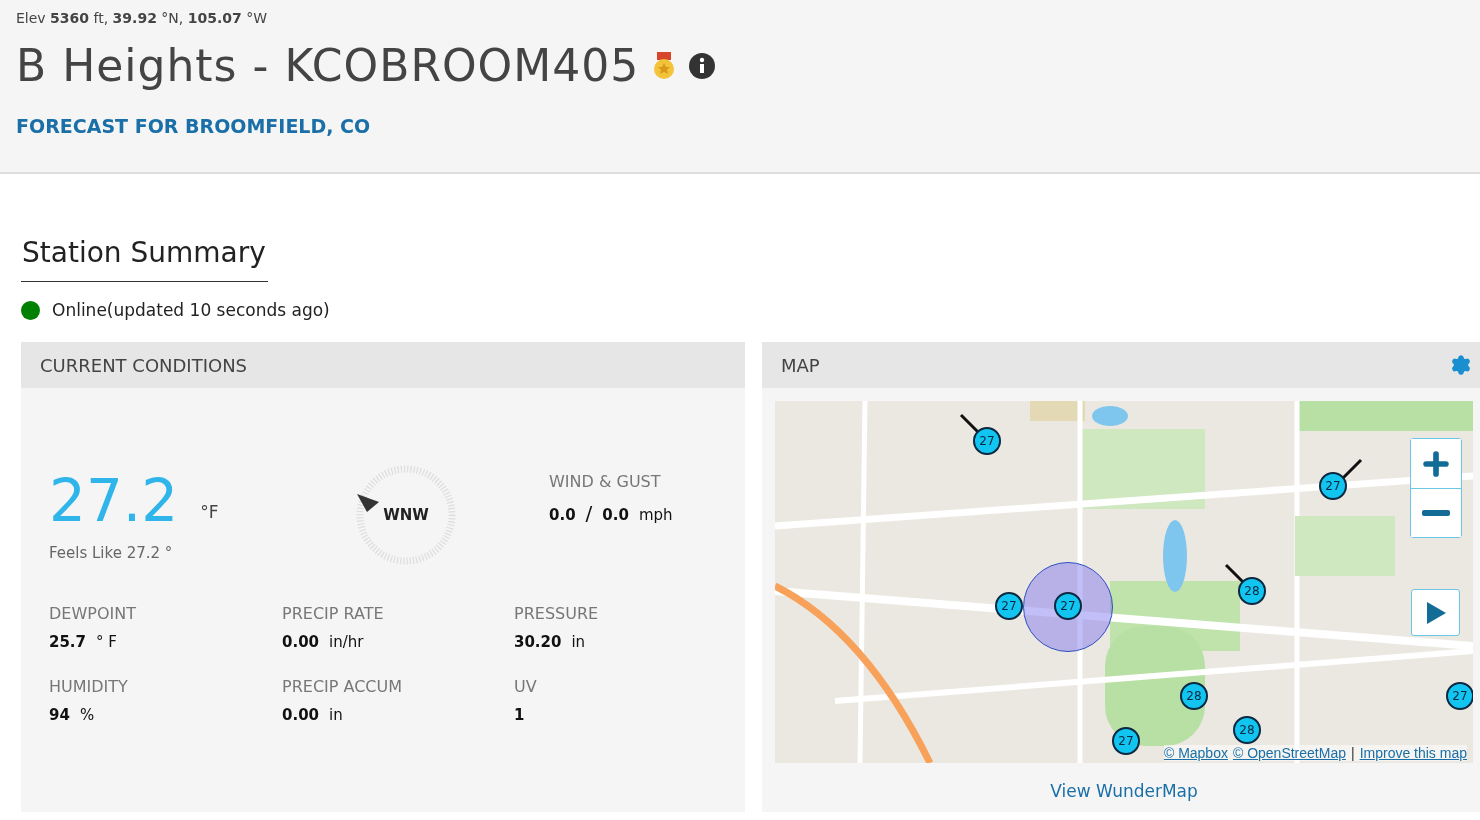 The image size is (1480, 820). What do you see at coordinates (526, 686) in the screenshot?
I see `metric-label: UV` at bounding box center [526, 686].